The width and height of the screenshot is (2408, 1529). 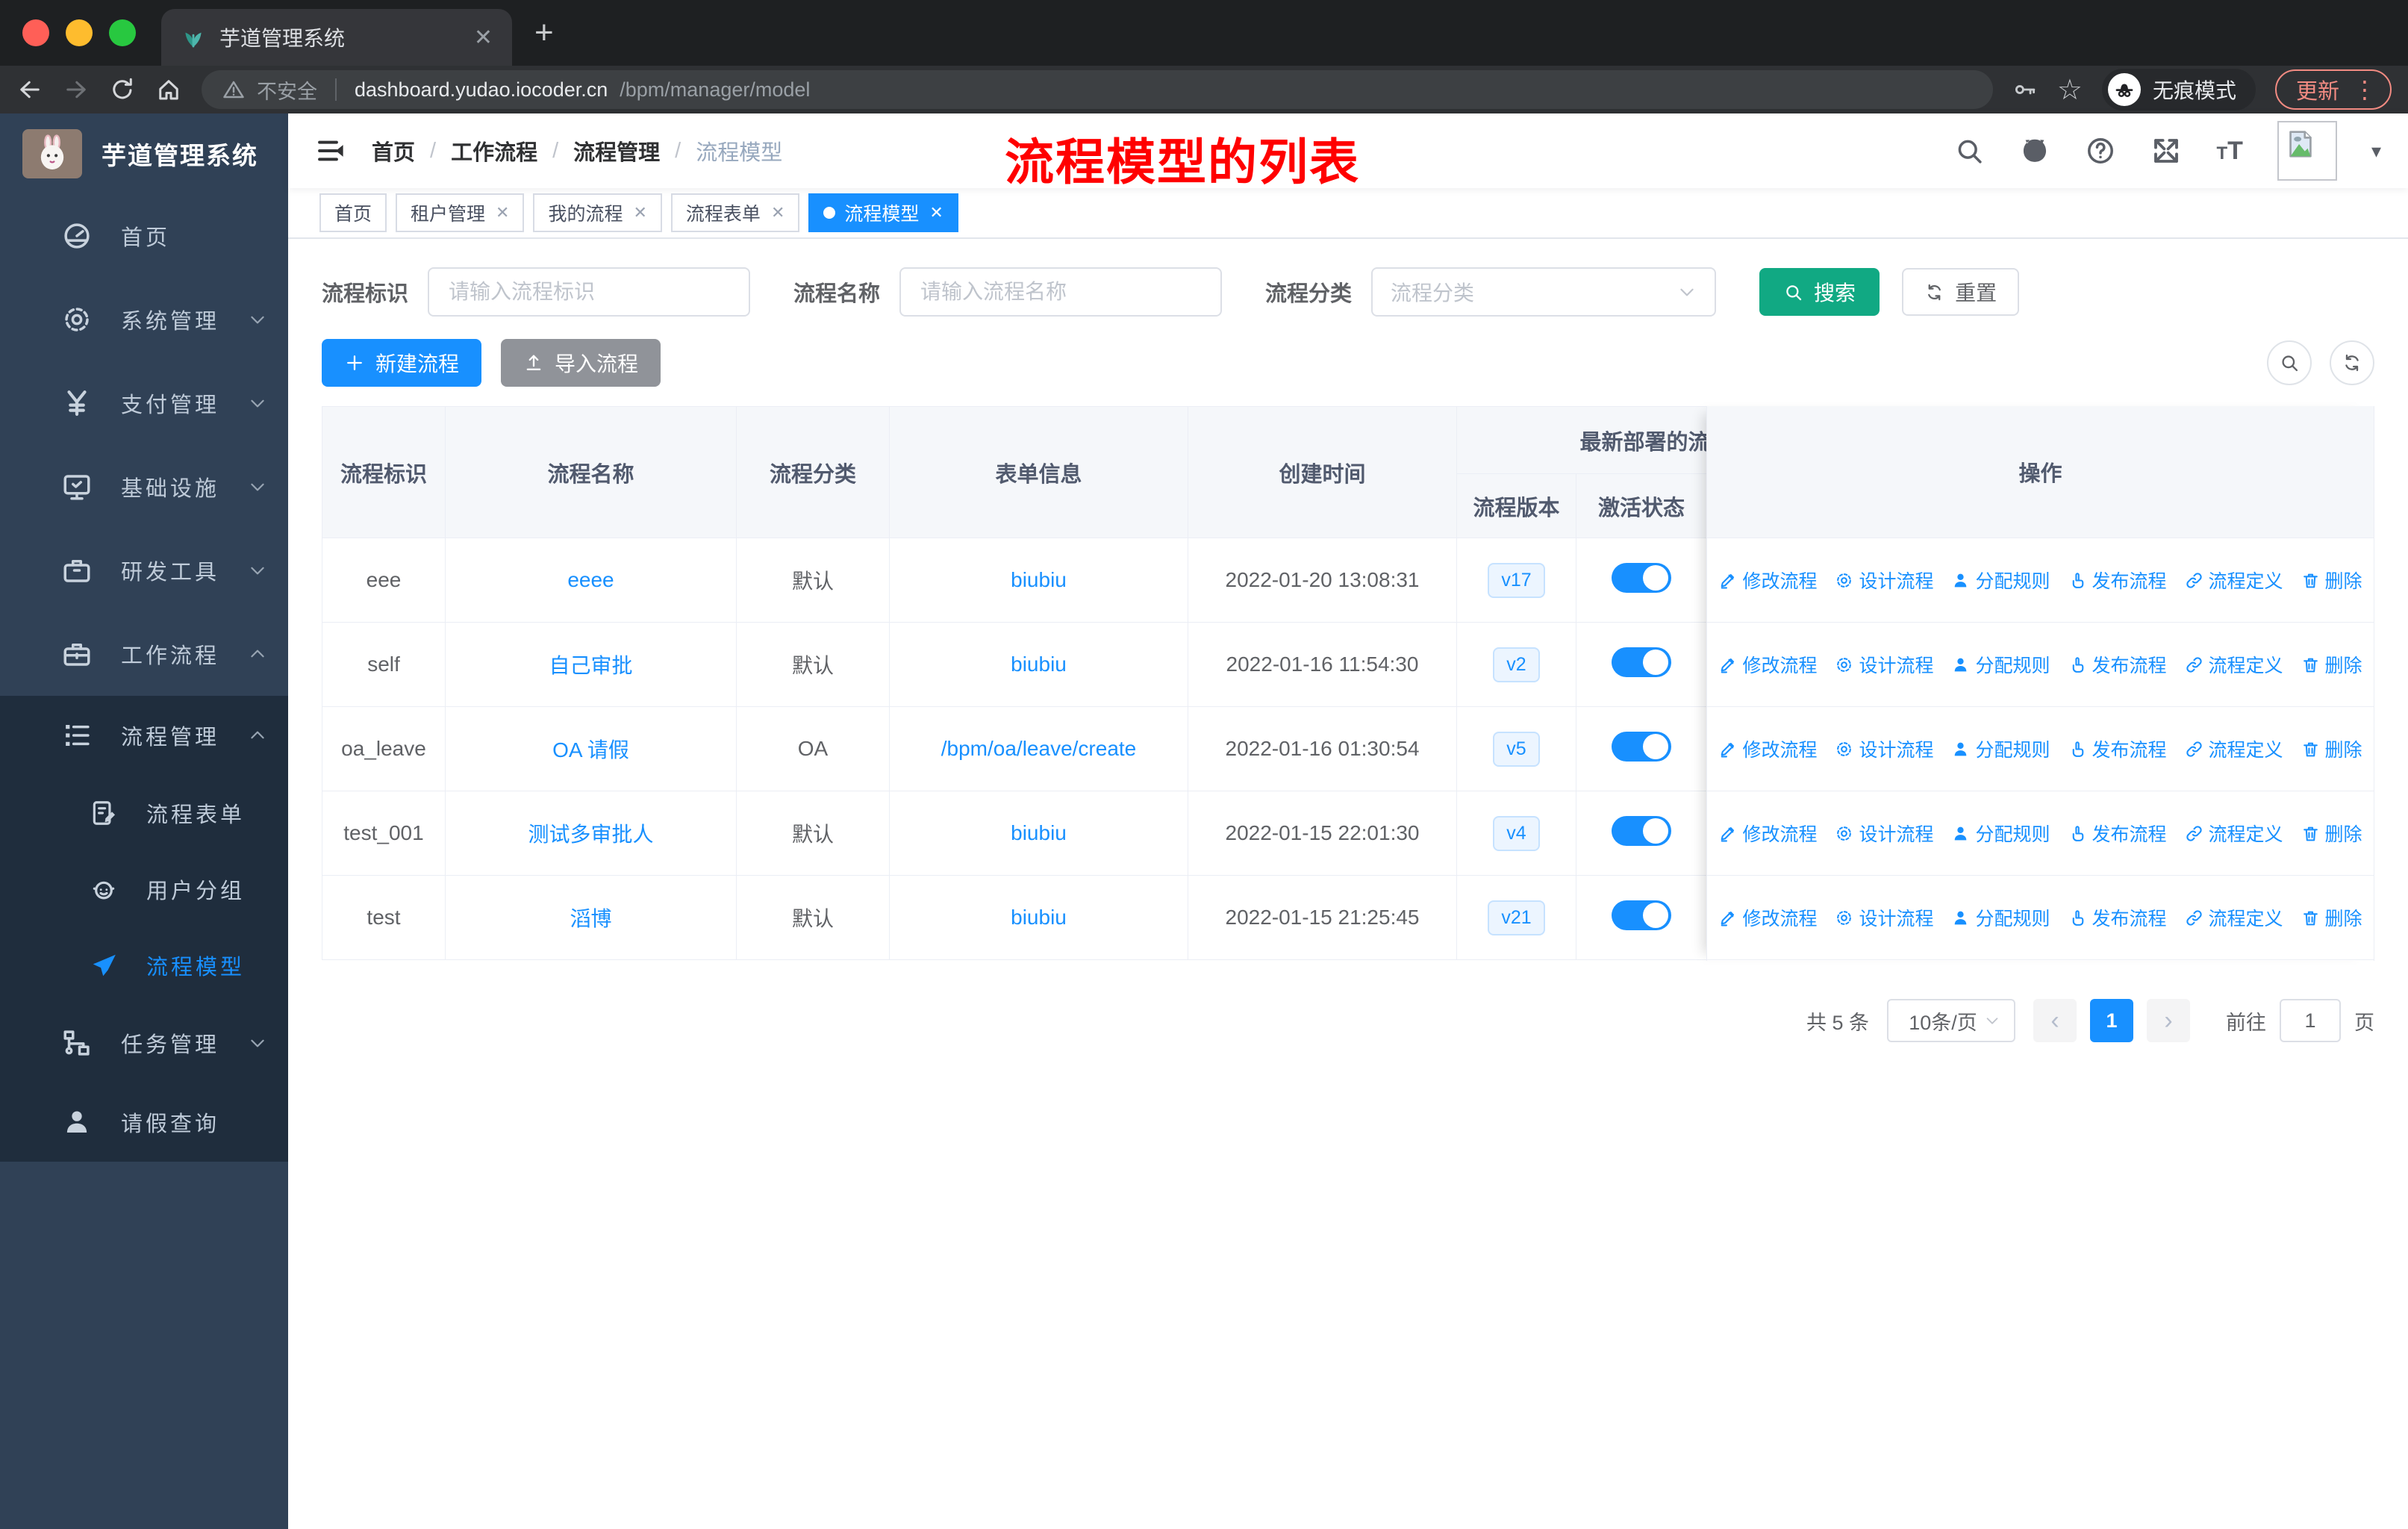 What do you see at coordinates (2310, 1021) in the screenshot?
I see `goto-page-input` at bounding box center [2310, 1021].